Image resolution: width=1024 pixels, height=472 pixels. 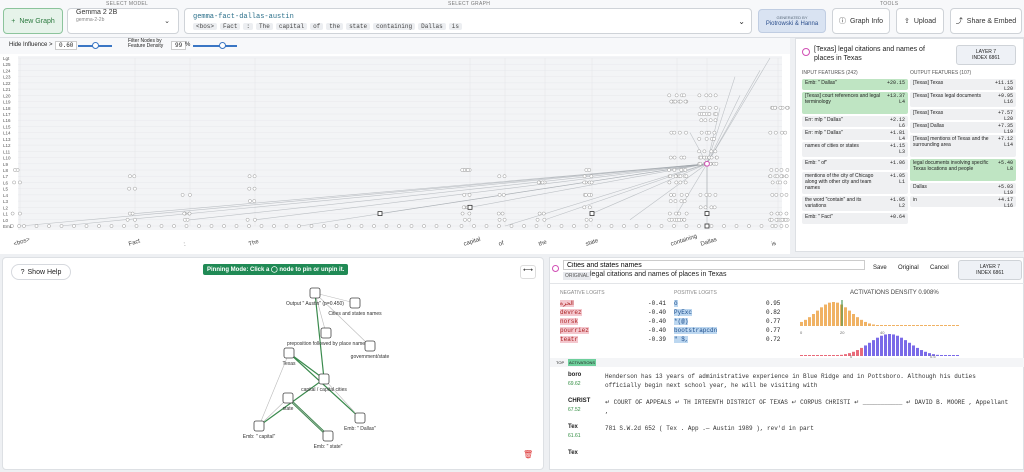 I want to click on feature-label-input, so click(x=714, y=265).